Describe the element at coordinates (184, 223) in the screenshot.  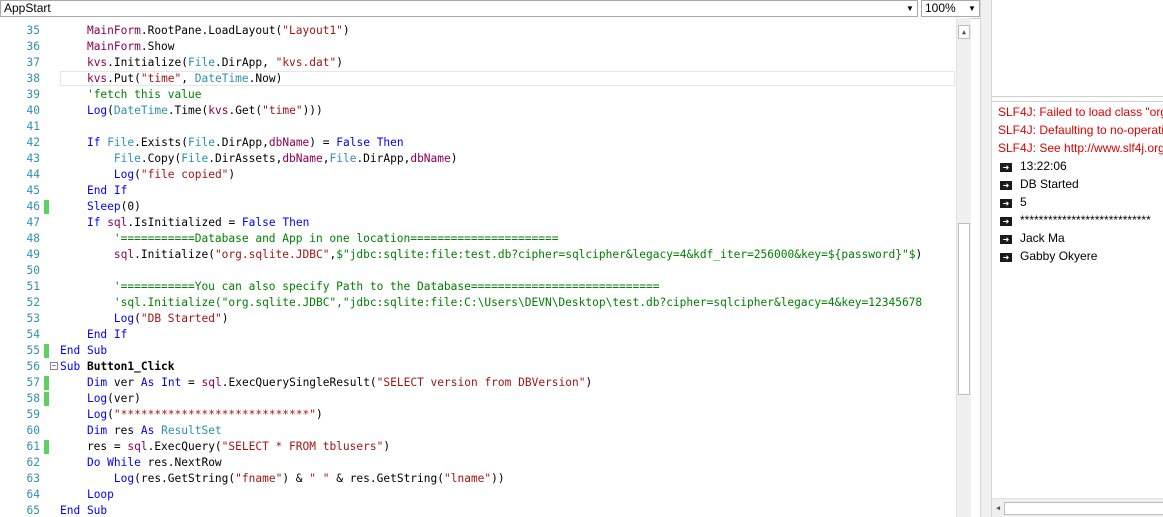
I see `code-text: If sql.IsInitialized = False Then` at that location.